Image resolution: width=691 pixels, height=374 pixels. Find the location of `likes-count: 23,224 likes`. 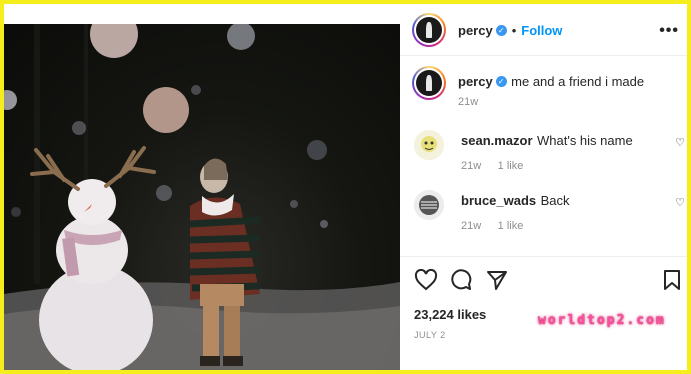

likes-count: 23,224 likes is located at coordinates (450, 314).